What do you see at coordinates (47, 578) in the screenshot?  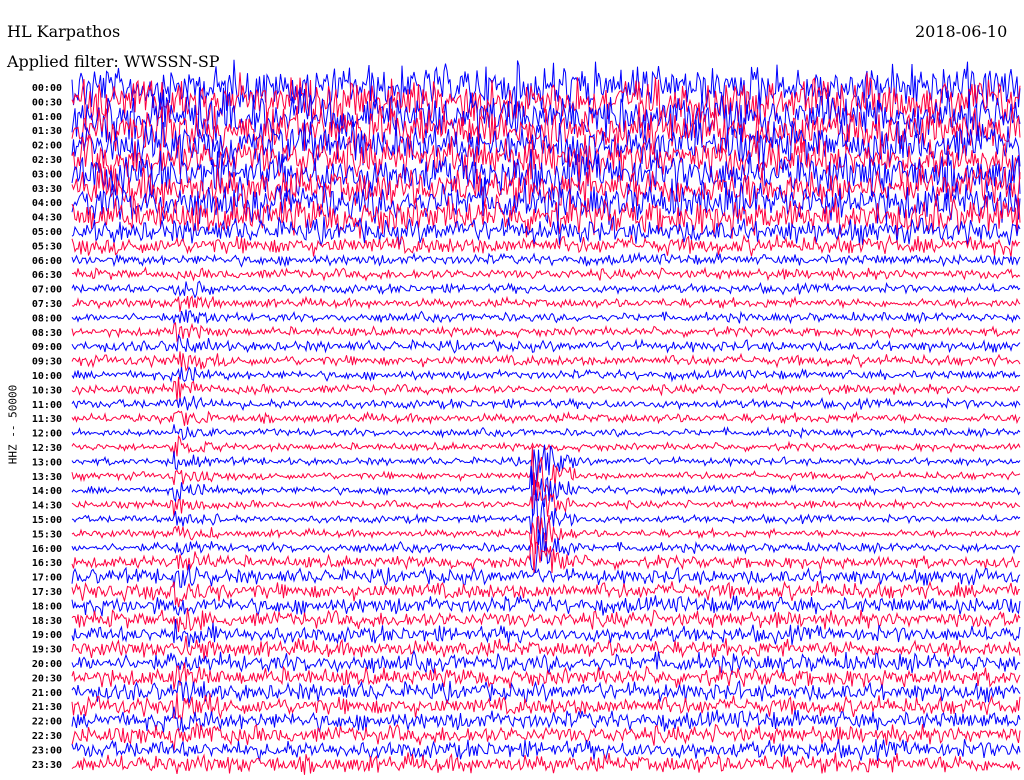 I see `time-tick-label: 17:00` at bounding box center [47, 578].